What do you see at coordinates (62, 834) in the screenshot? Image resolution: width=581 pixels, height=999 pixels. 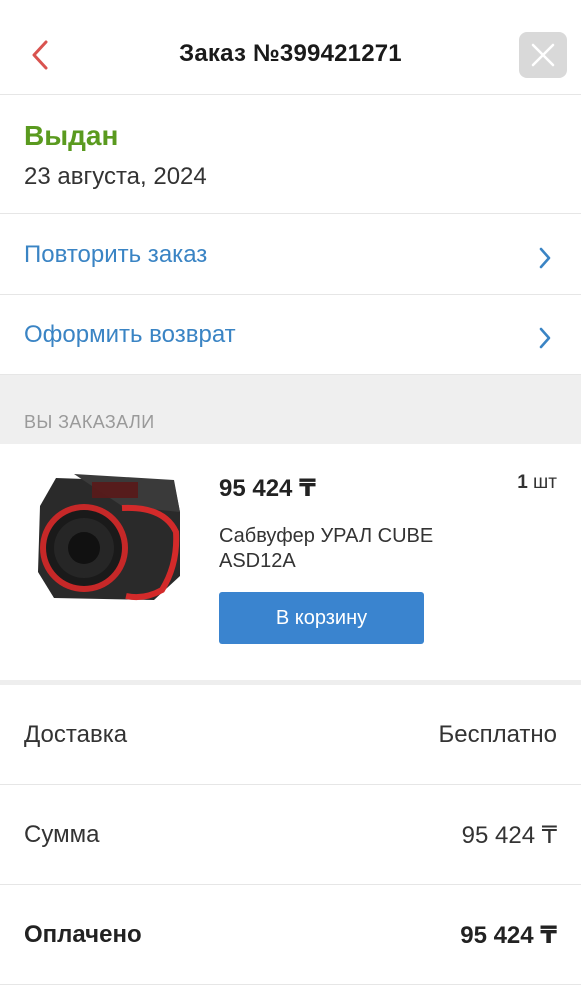 I see `sum-label: Сумма` at bounding box center [62, 834].